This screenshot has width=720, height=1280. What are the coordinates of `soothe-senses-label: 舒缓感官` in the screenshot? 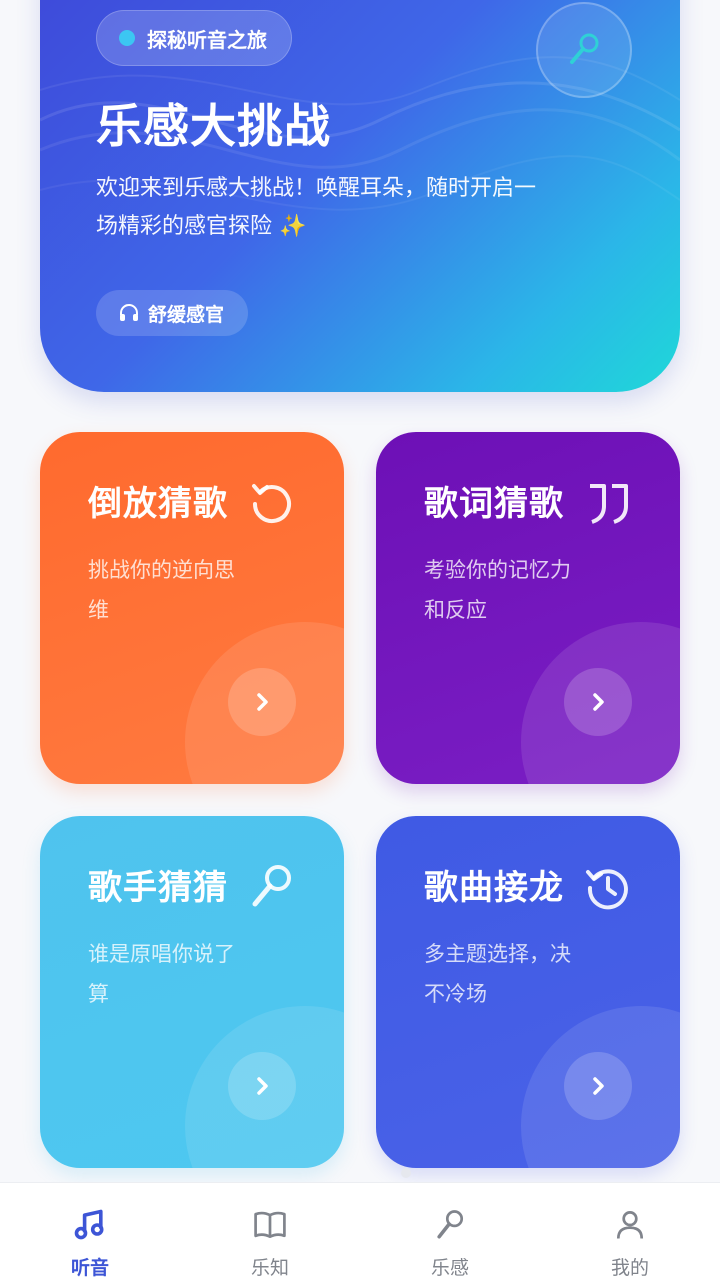 It's located at (186, 314).